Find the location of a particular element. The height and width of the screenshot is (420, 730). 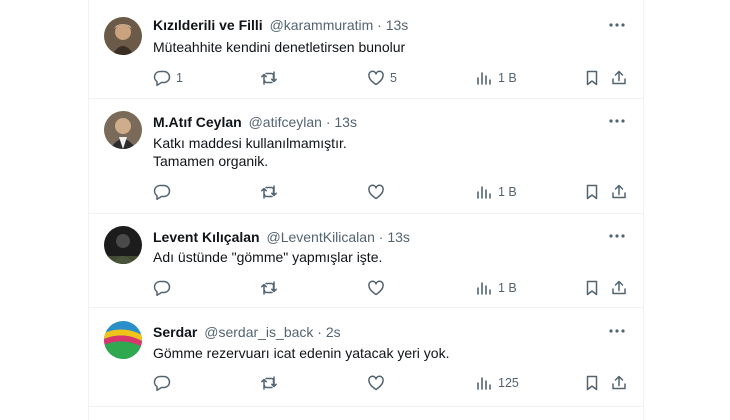

view-count: 125 is located at coordinates (508, 383).